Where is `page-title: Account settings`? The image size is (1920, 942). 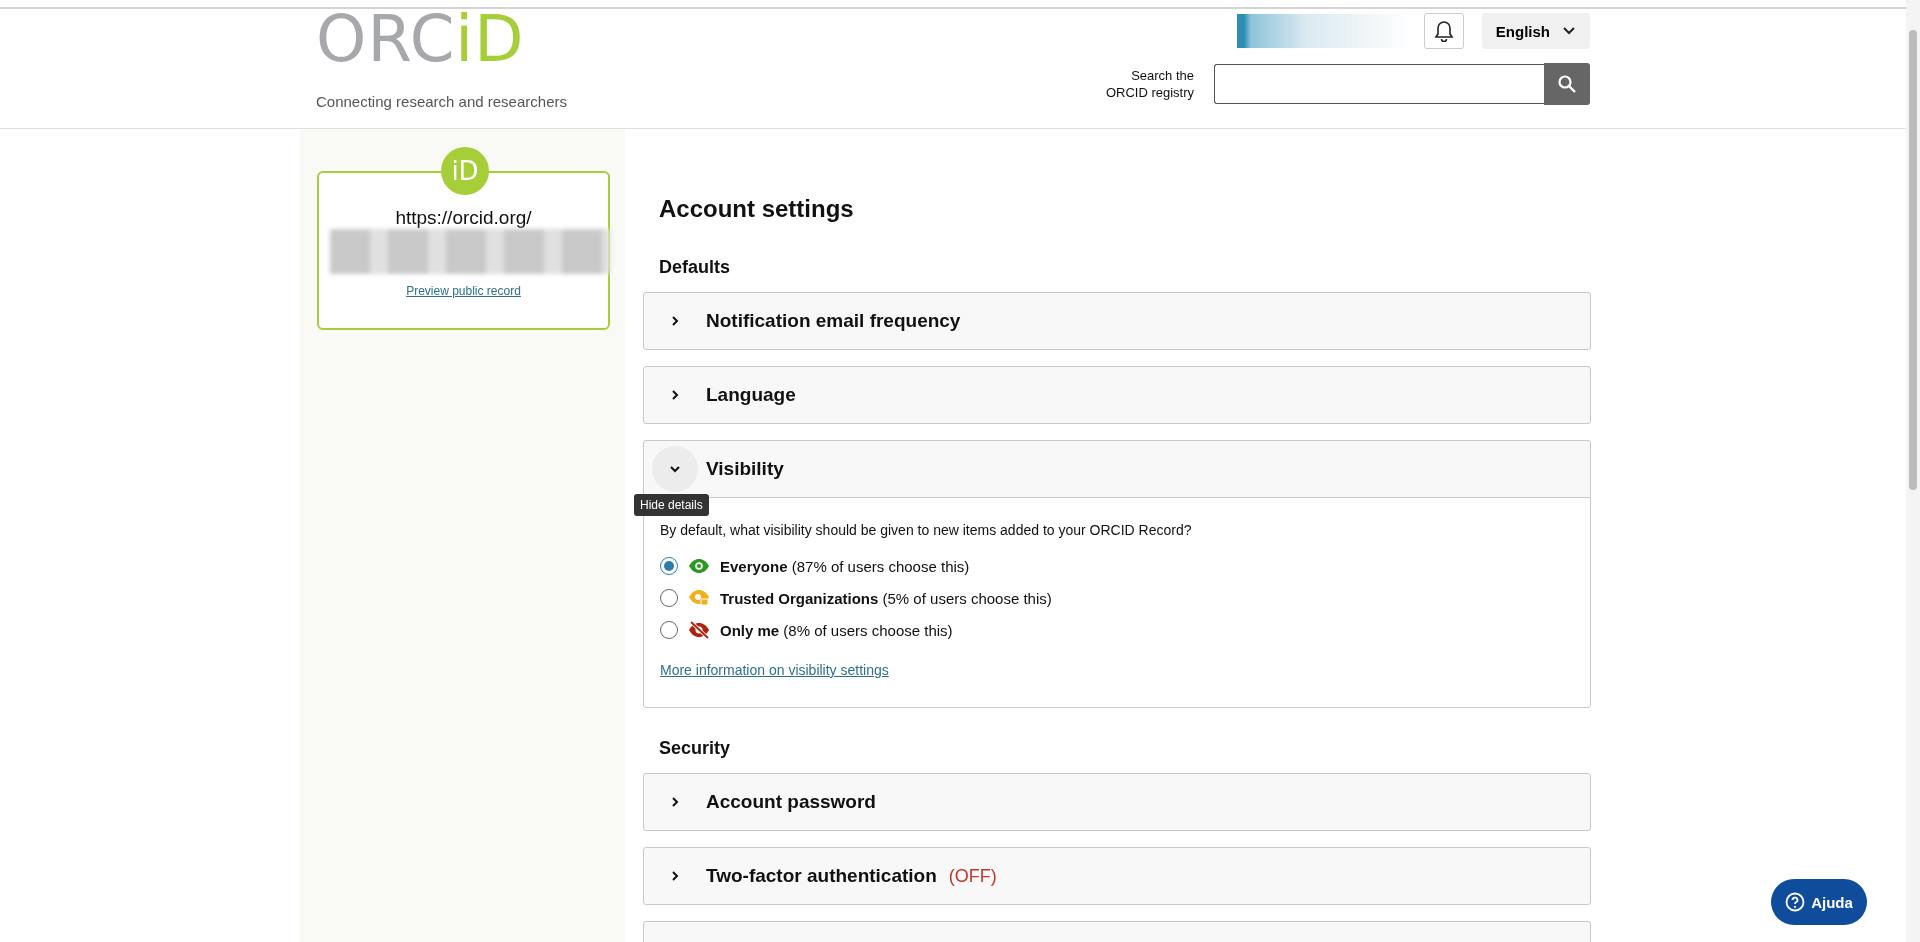 page-title: Account settings is located at coordinates (757, 209).